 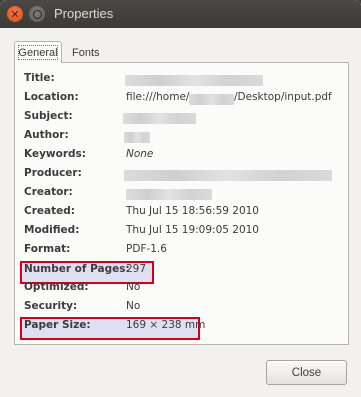 What do you see at coordinates (57, 325) in the screenshot?
I see `paper-size-label: Paper Size:` at bounding box center [57, 325].